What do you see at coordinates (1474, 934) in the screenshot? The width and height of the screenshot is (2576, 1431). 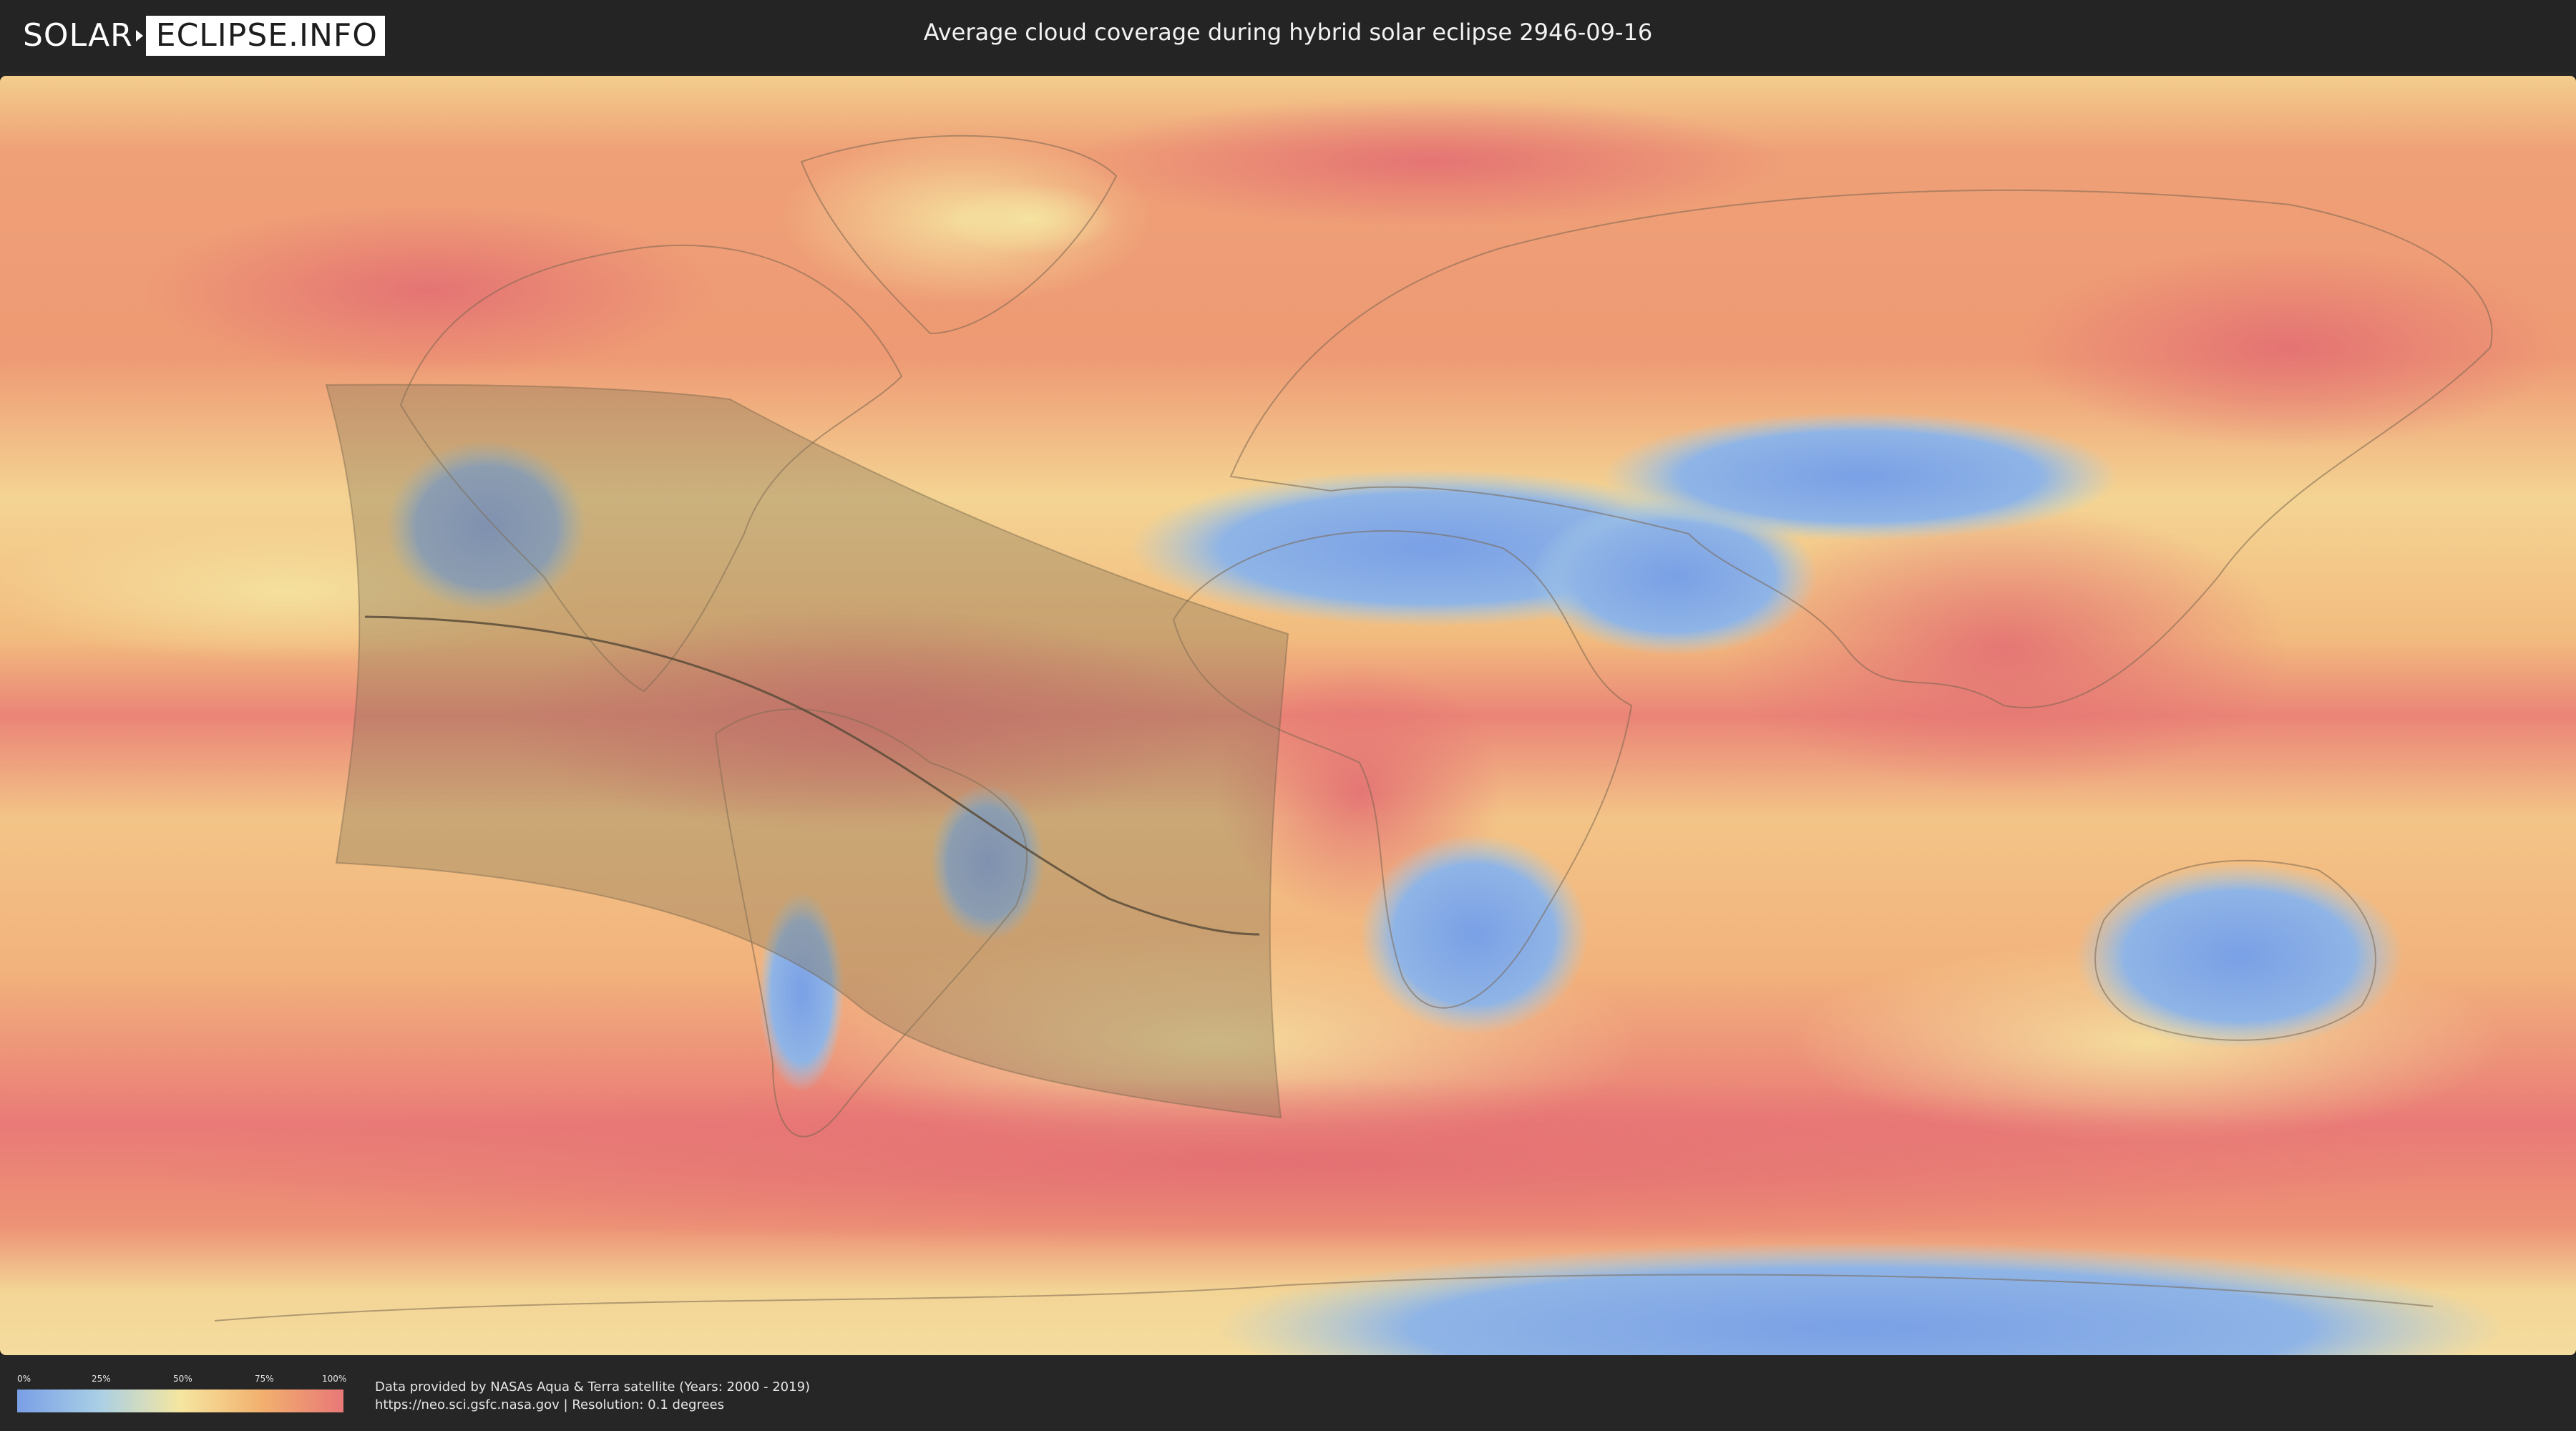 I see `region-southern-africa` at bounding box center [1474, 934].